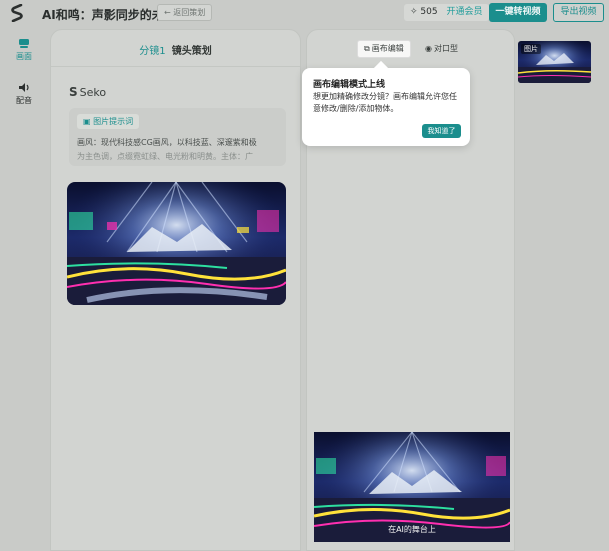 The height and width of the screenshot is (551, 609). What do you see at coordinates (152, 51) in the screenshot?
I see `shot-number: 分镜1` at bounding box center [152, 51].